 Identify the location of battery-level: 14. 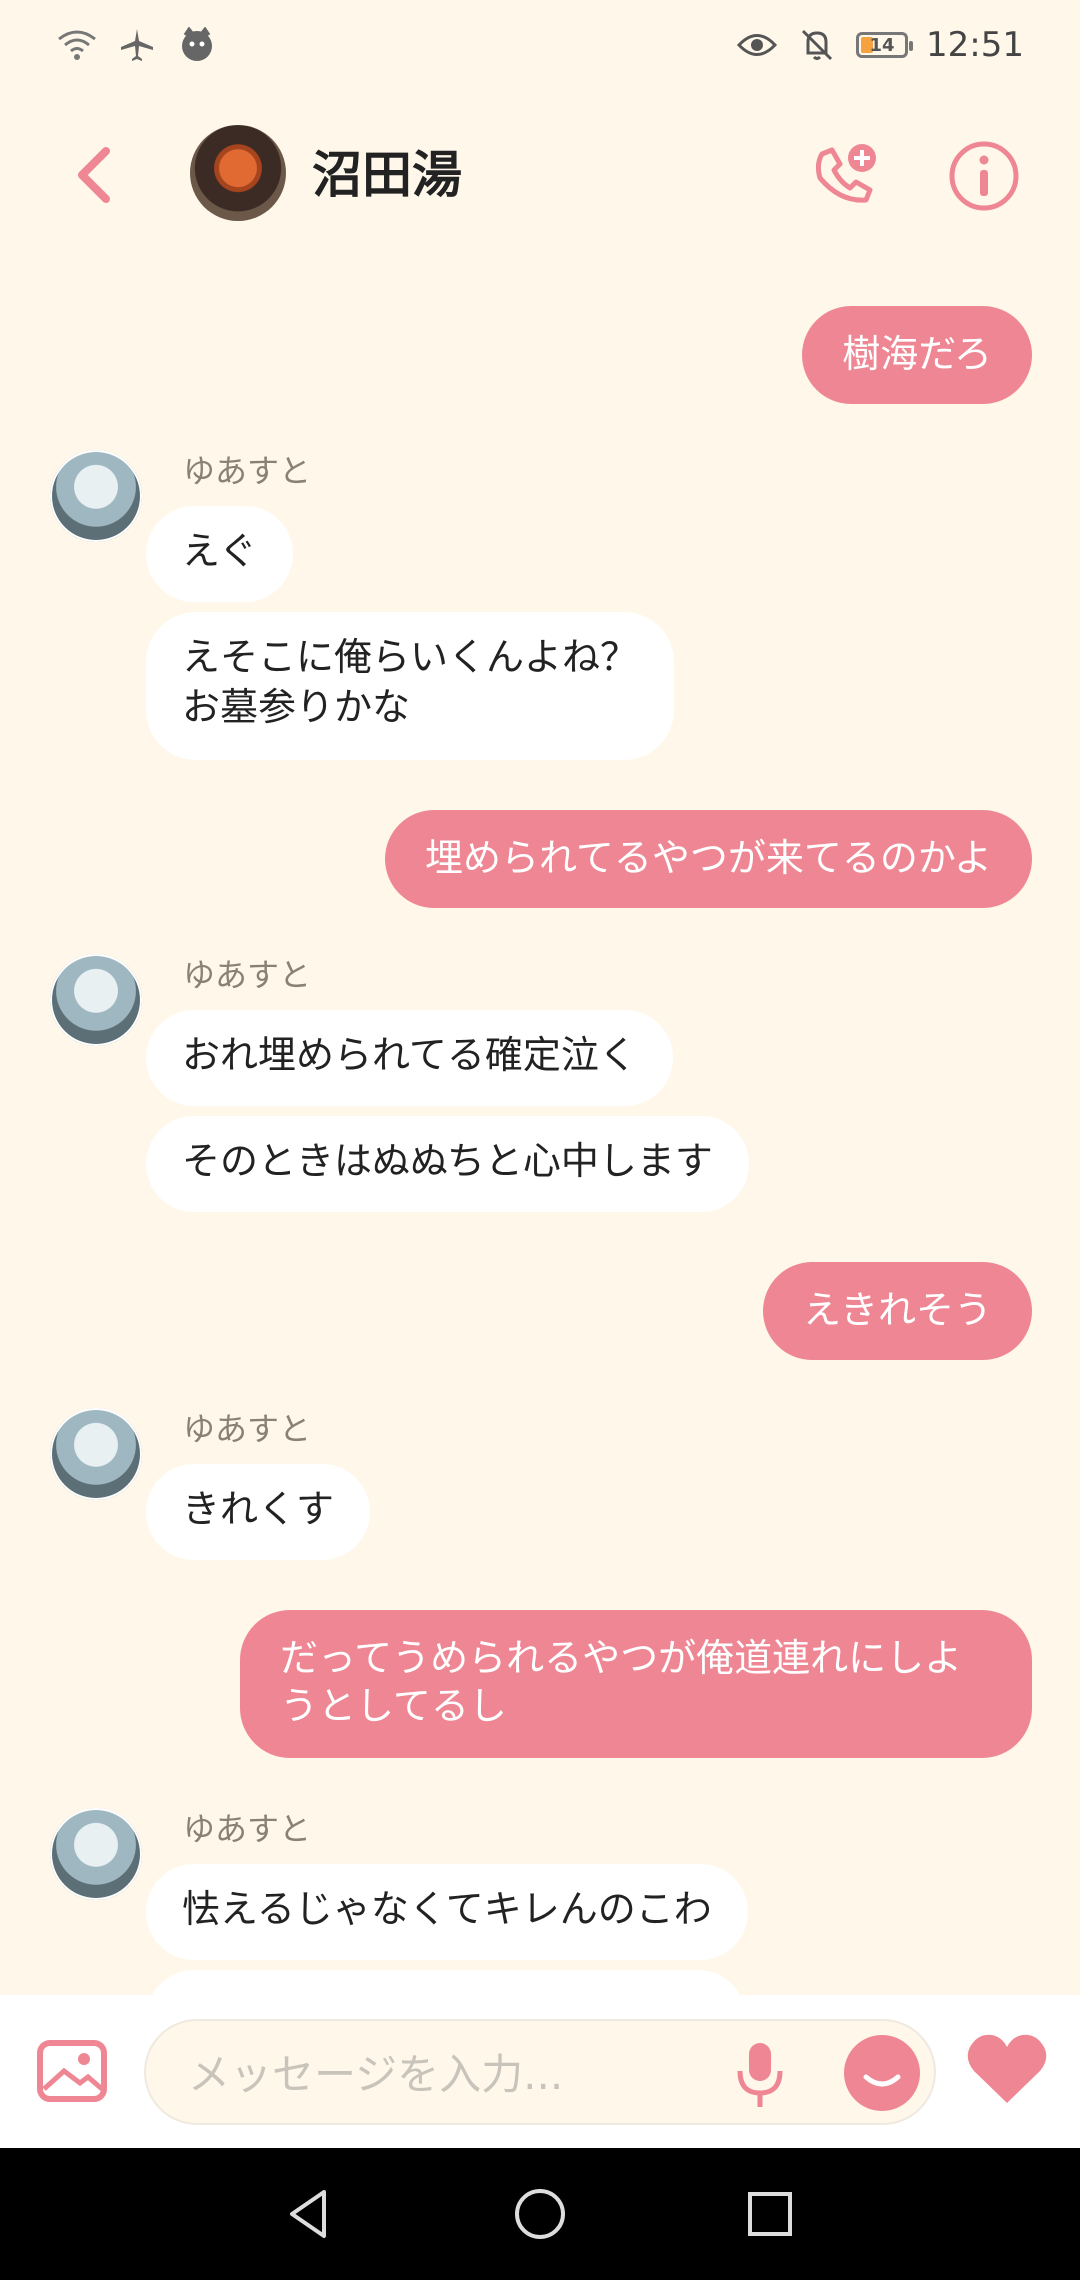
(882, 45).